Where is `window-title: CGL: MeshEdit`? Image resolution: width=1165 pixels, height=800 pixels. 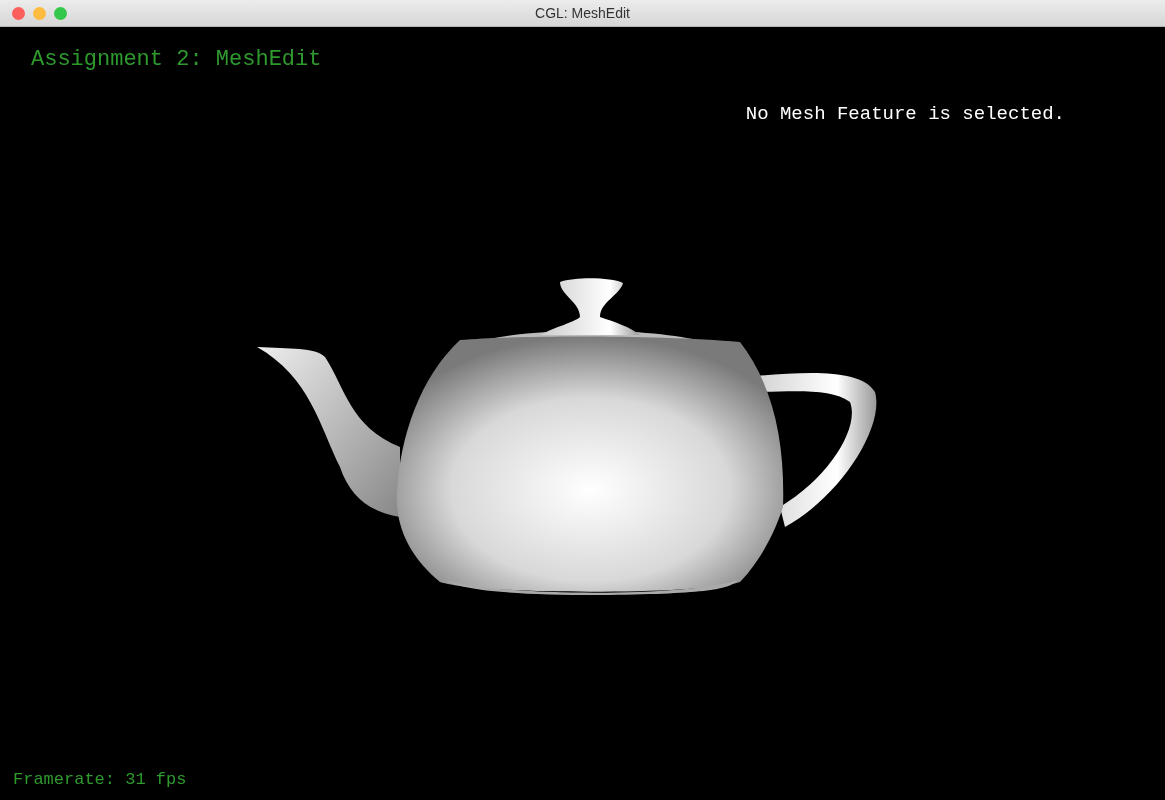
window-title: CGL: MeshEdit is located at coordinates (582, 13).